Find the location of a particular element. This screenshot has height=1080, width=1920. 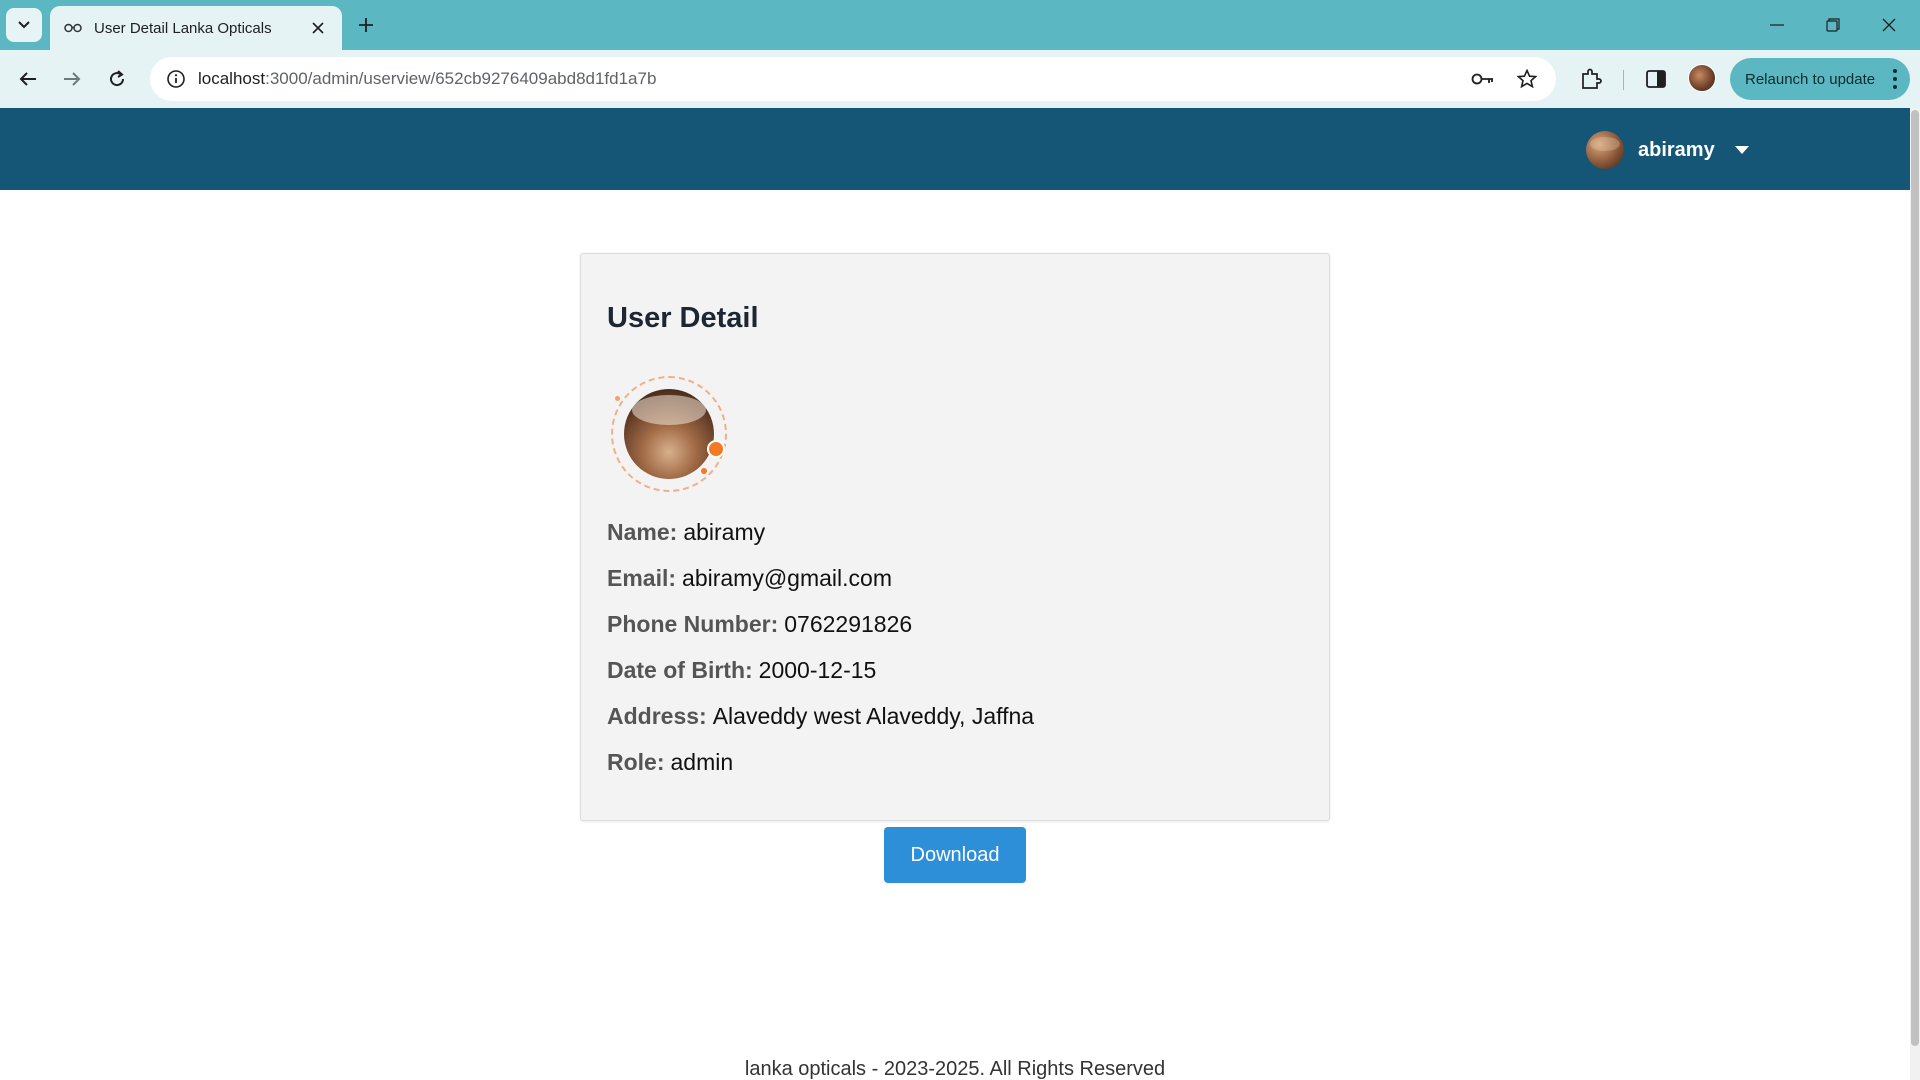

forward-button is located at coordinates (72, 79).